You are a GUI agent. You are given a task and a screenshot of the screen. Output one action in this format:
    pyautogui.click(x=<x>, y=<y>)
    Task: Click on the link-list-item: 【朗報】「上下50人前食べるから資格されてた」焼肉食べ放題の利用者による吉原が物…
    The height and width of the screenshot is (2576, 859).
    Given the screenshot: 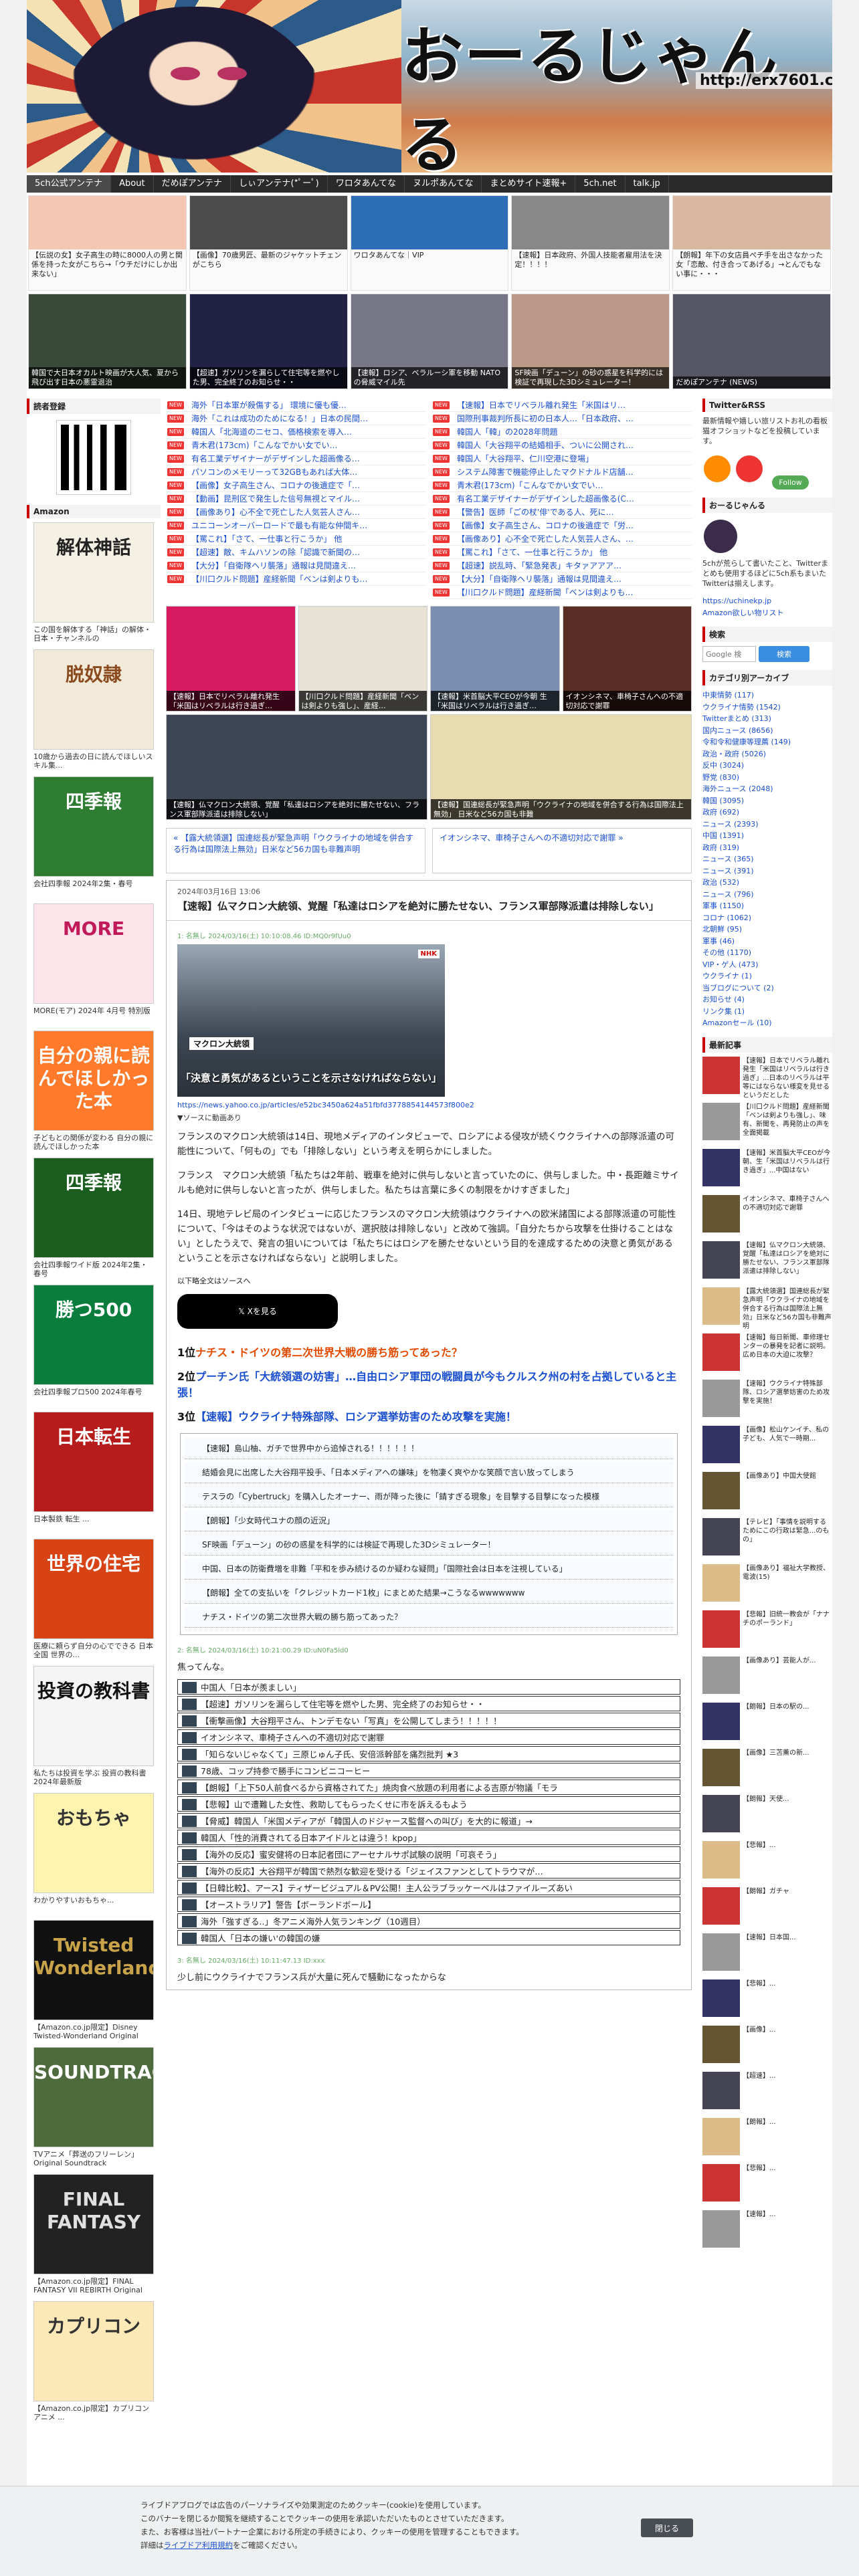 What is the action you would take?
    pyautogui.click(x=428, y=1788)
    